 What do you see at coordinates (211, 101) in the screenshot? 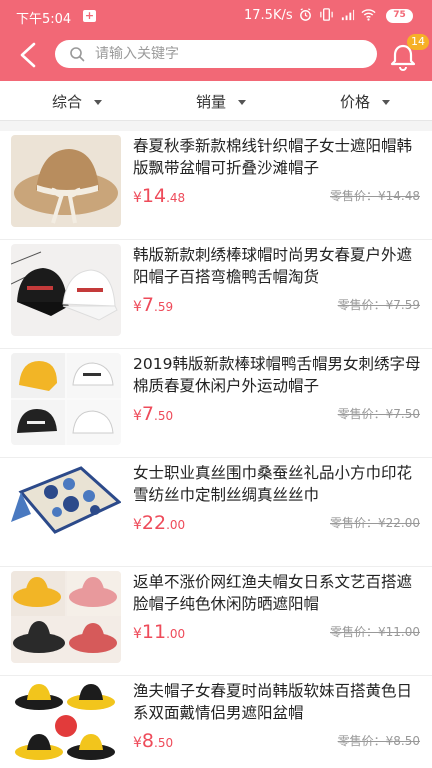
I see `sort-tab-label: 销量` at bounding box center [211, 101].